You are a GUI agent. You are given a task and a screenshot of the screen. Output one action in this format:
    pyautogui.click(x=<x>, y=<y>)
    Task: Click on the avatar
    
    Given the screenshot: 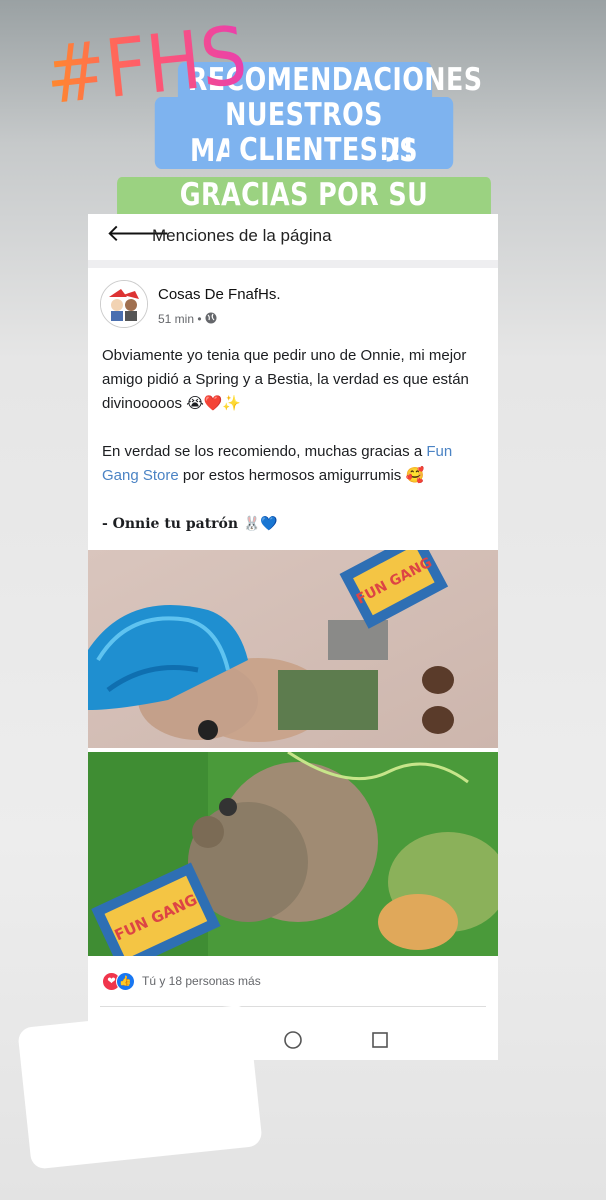 What is the action you would take?
    pyautogui.click(x=124, y=304)
    